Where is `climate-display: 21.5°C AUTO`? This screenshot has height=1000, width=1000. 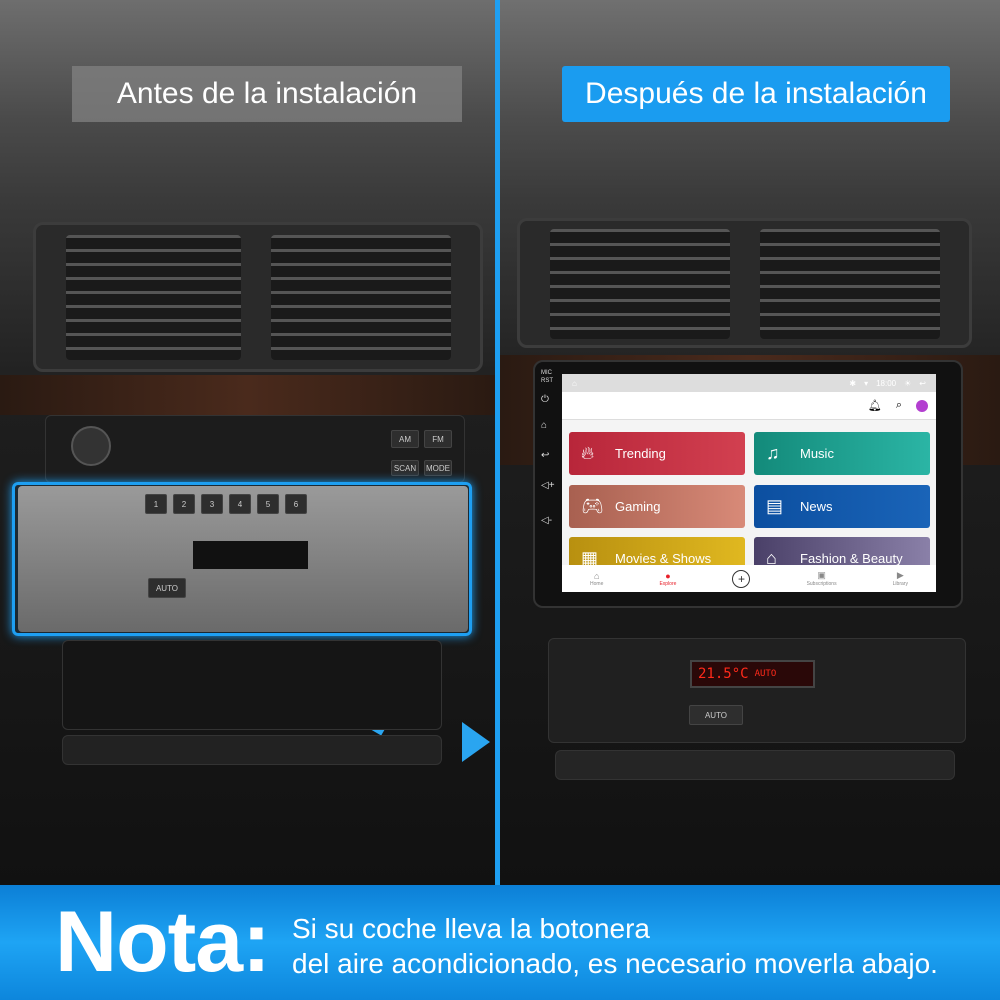
climate-display: 21.5°C AUTO is located at coordinates (752, 674).